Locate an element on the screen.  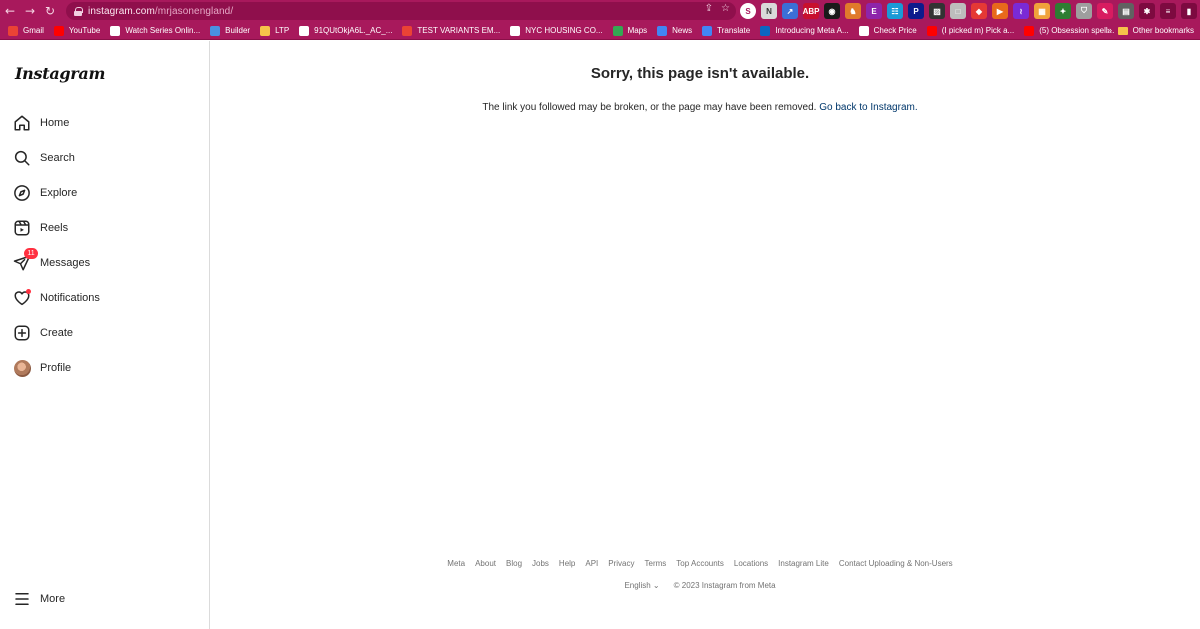
sidebar-item-notifications: Notifications is located at coordinates (103, 298).